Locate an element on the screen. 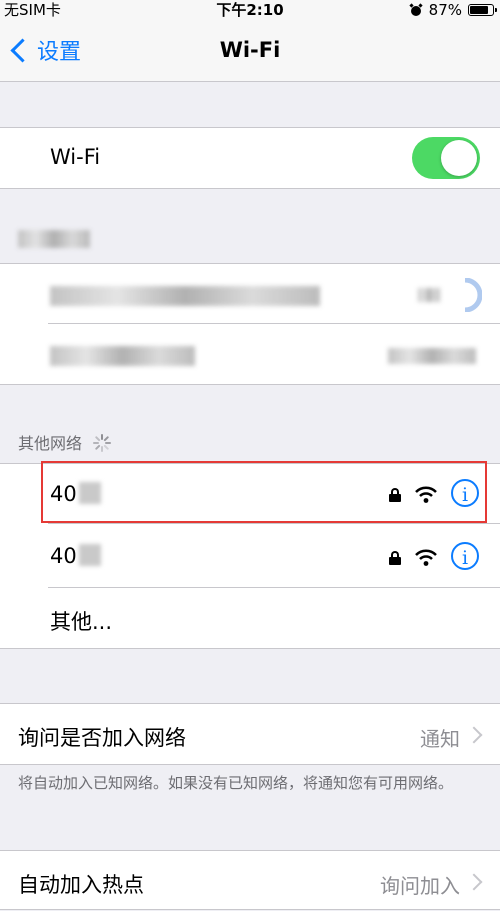 This screenshot has height=911, width=500. other-networks-header: 其他网络 is located at coordinates (65, 442).